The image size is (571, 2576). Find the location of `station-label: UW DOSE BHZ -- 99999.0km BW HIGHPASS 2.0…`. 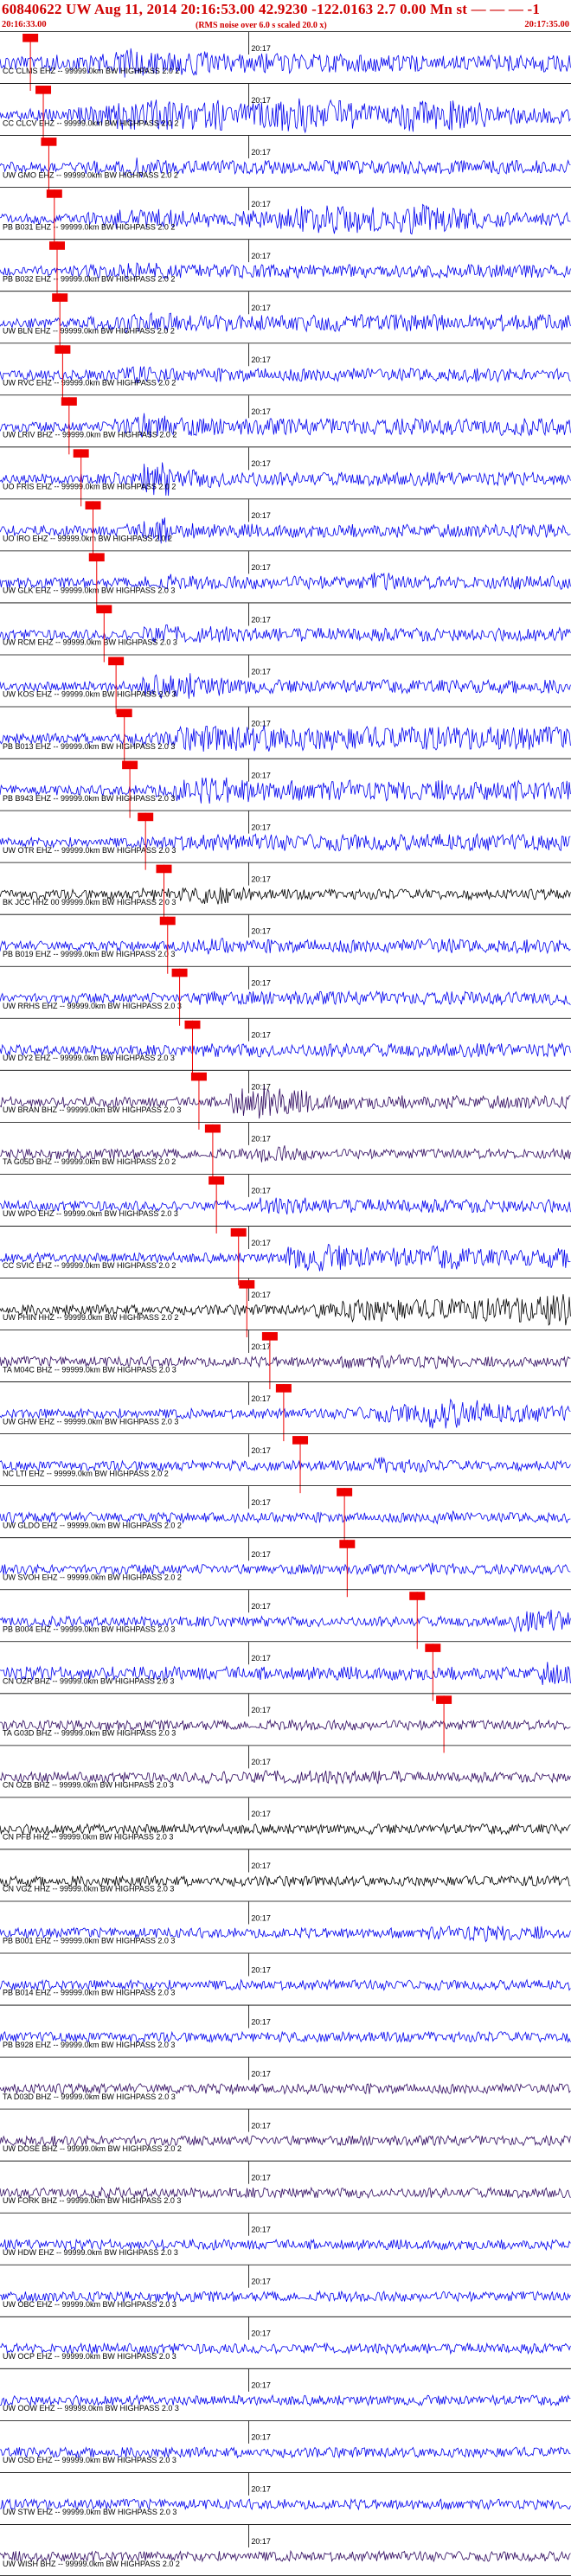

station-label: UW DOSE BHZ -- 99999.0km BW HIGHPASS 2.0… is located at coordinates (92, 2148).